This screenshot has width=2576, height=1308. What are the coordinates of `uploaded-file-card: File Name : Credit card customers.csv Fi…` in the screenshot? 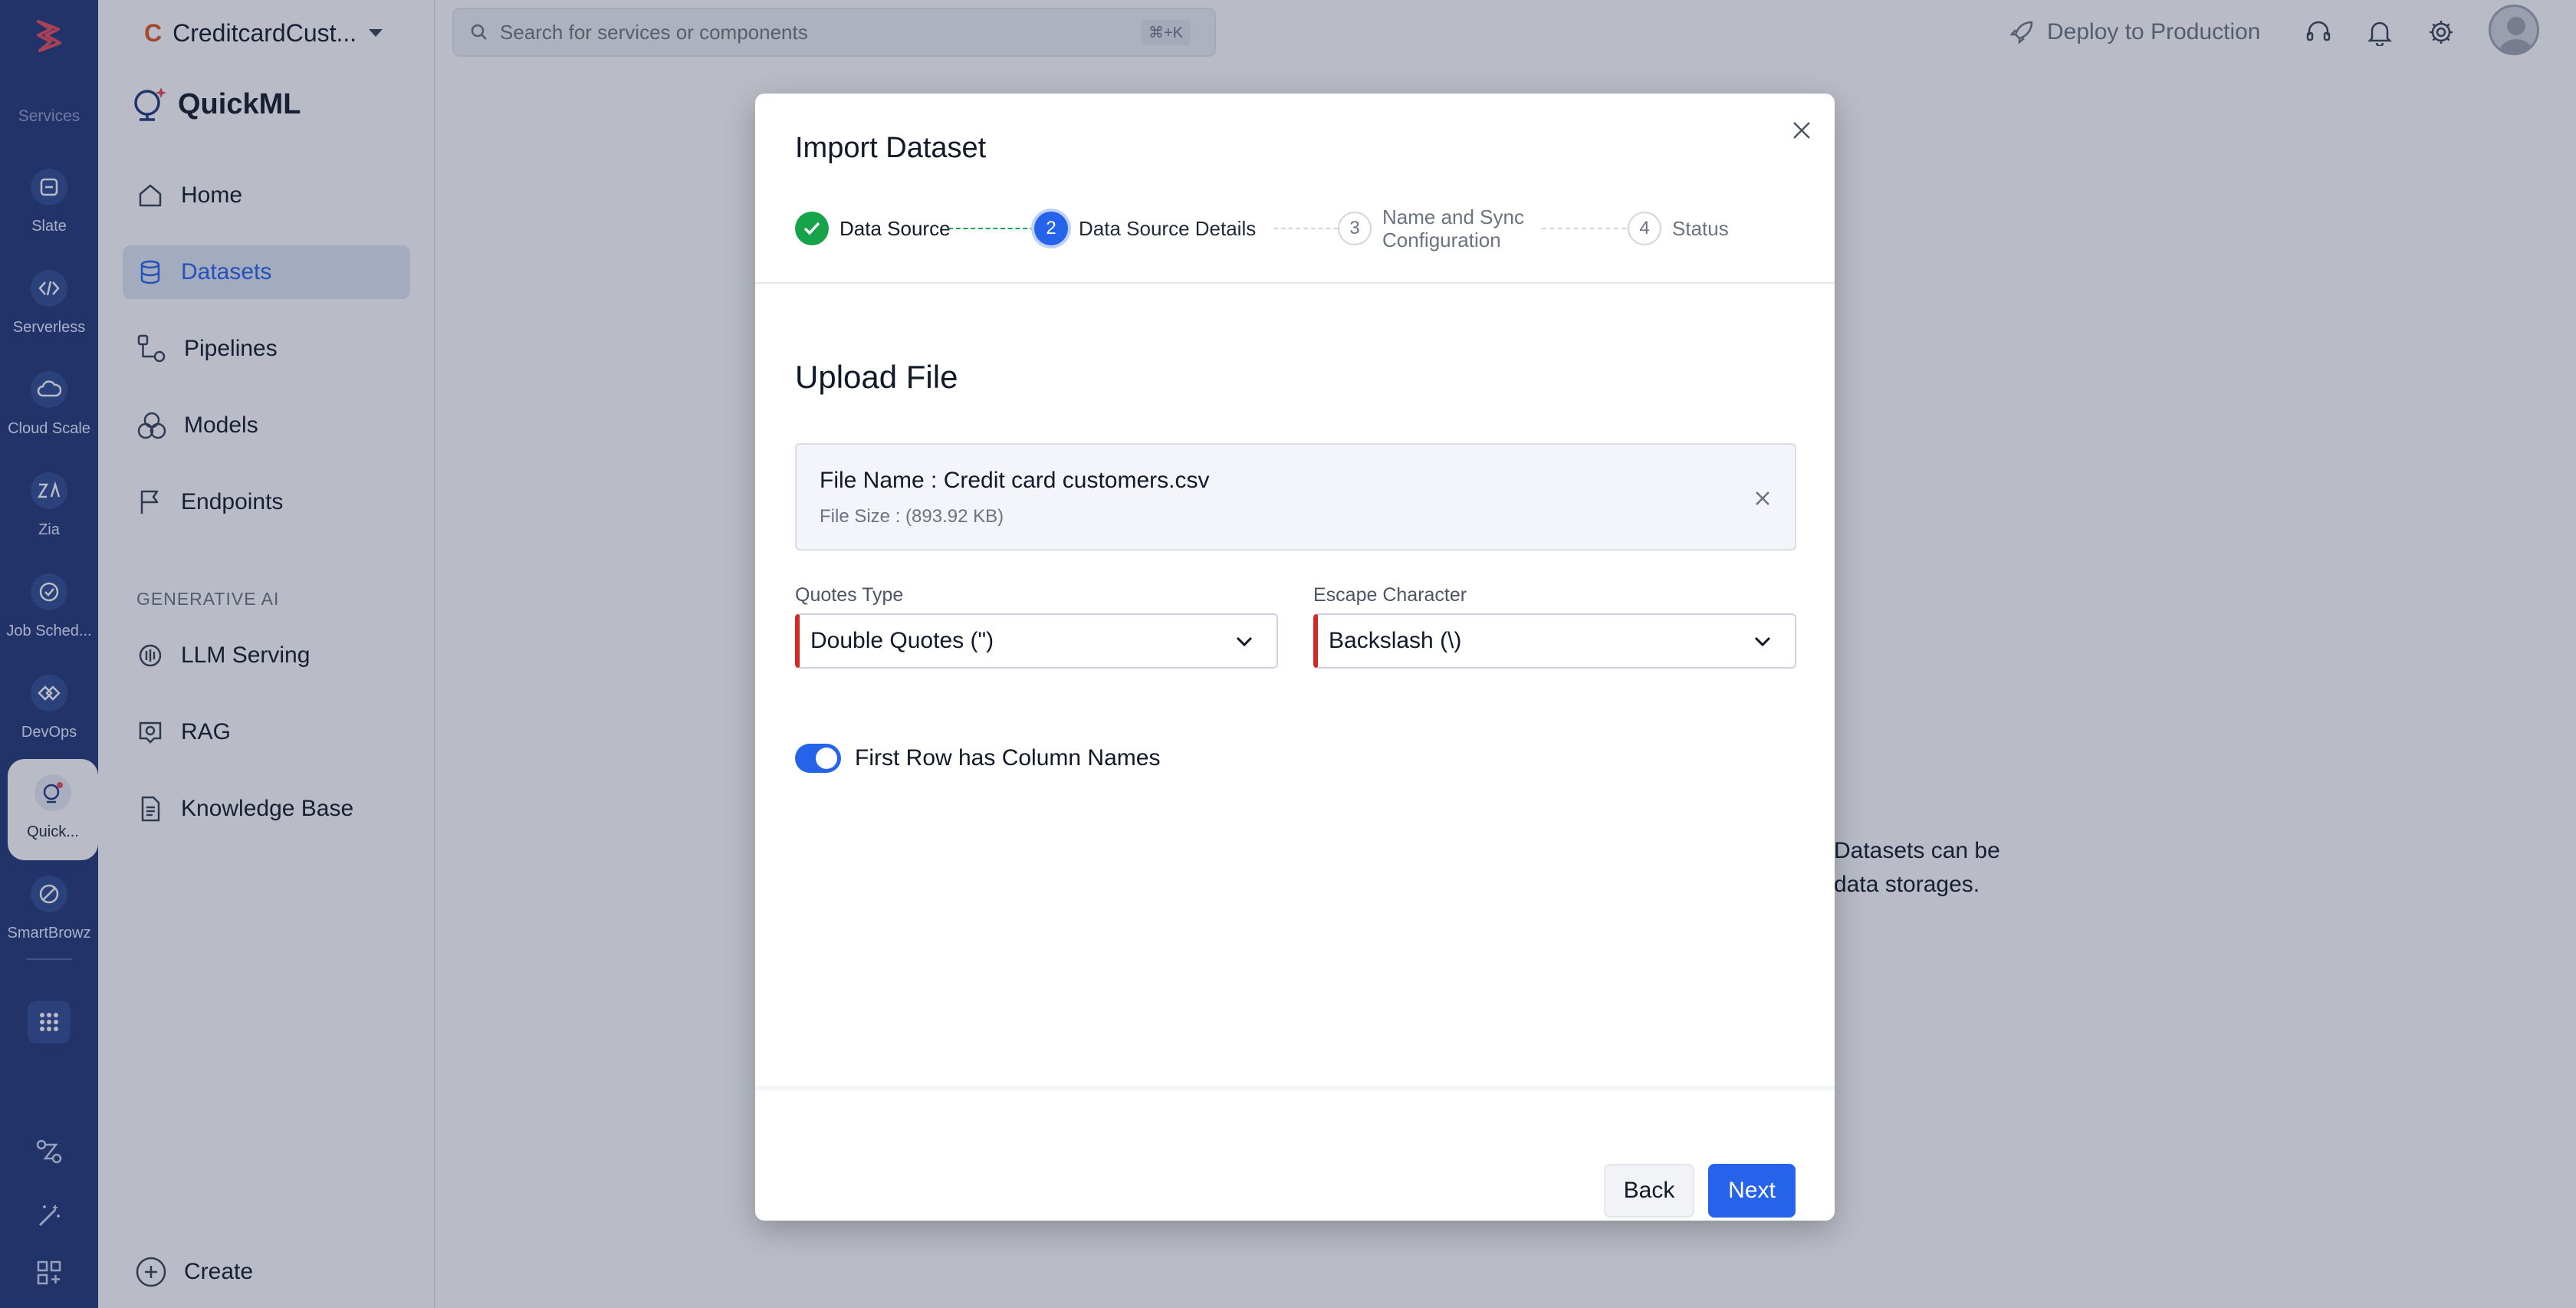 It's located at (1296, 496).